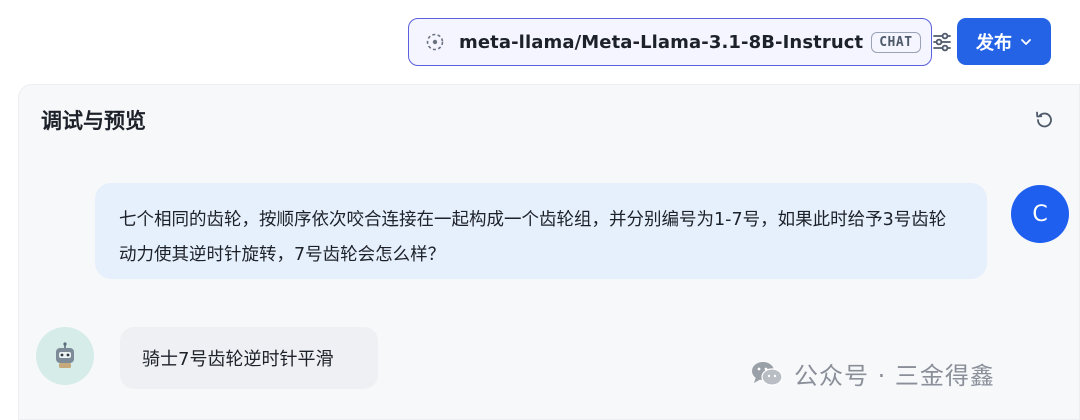 This screenshot has height=420, width=1080. Describe the element at coordinates (896, 42) in the screenshot. I see `model-type-badge: CHAT` at that location.